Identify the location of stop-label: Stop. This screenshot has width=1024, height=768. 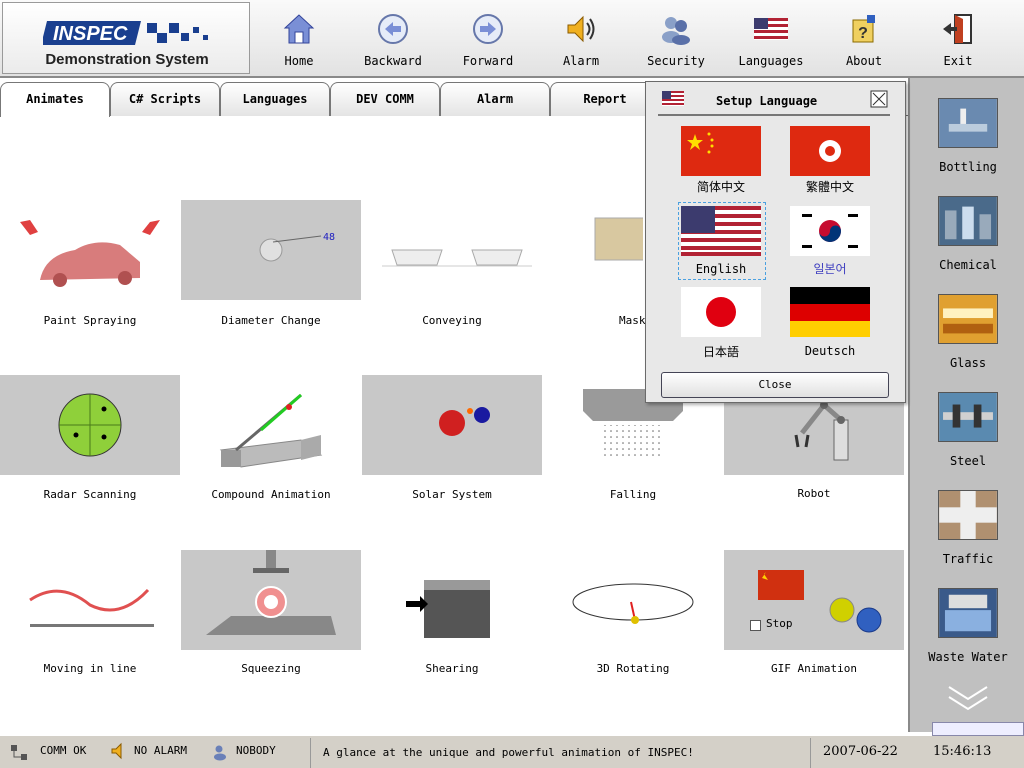
(779, 623).